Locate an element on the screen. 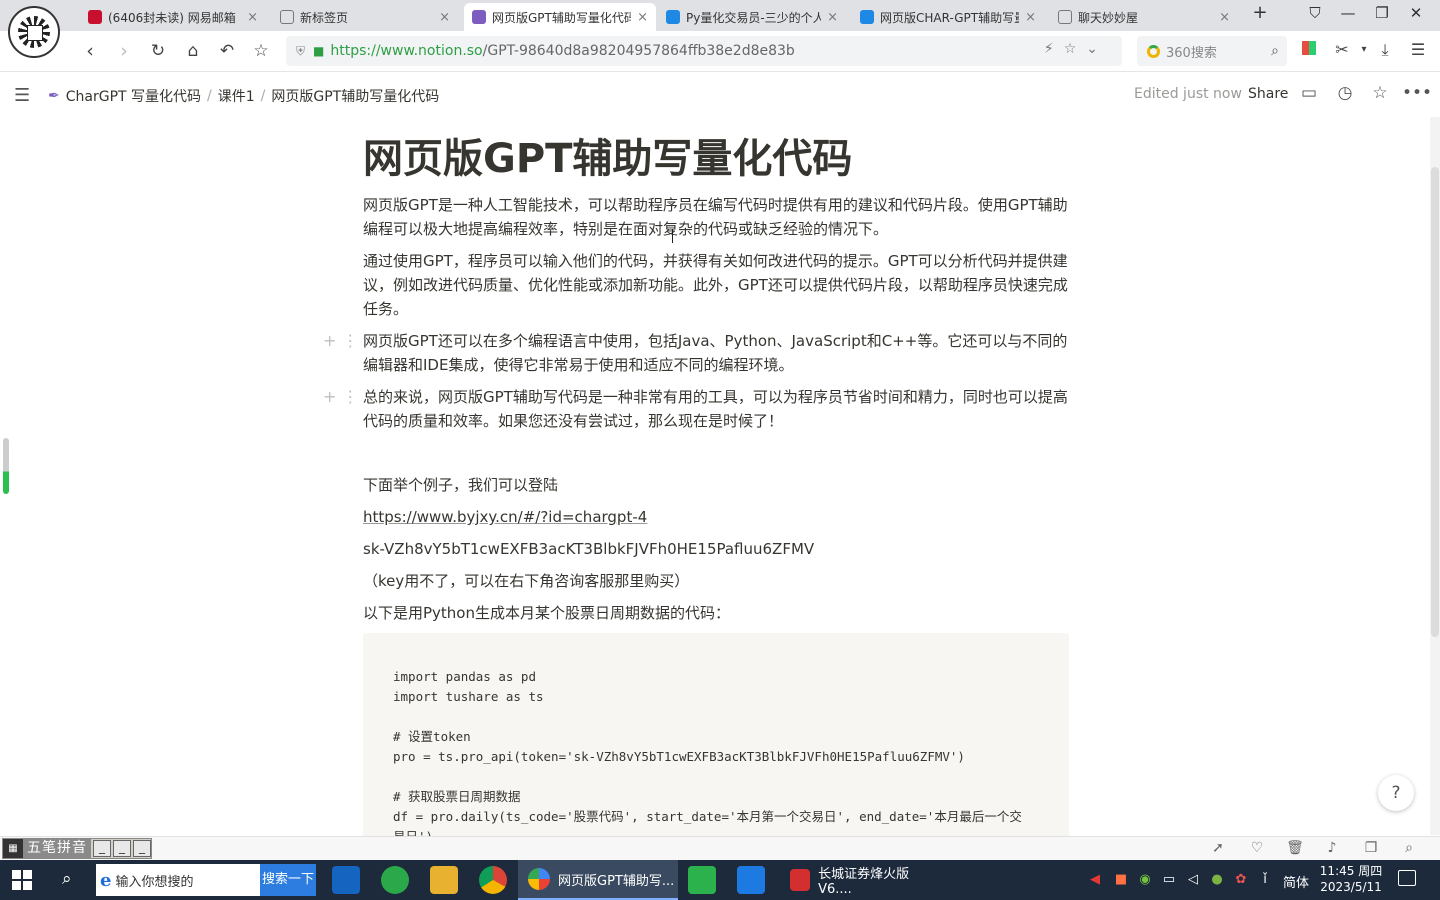  back-icon: ‹ is located at coordinates (90, 51).